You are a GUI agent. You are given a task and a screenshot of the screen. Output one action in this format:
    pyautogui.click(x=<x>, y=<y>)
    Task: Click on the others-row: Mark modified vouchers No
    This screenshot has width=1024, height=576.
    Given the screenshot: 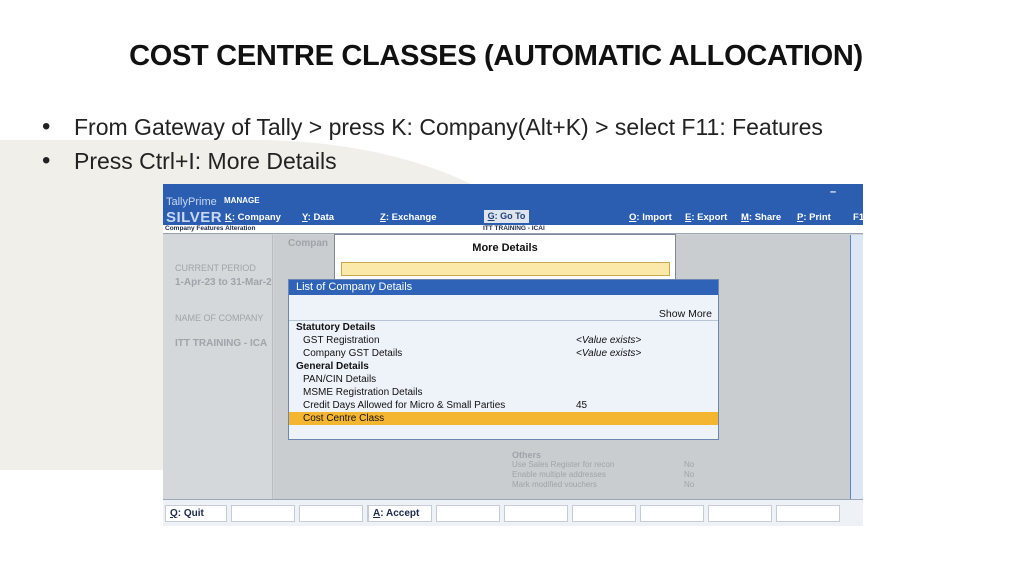 What is the action you would take?
    pyautogui.click(x=603, y=484)
    